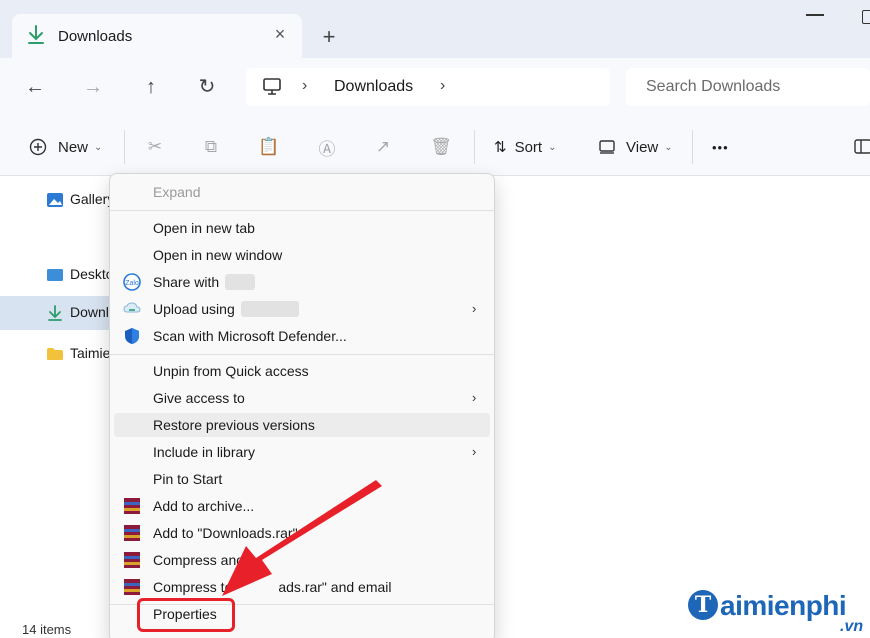 Image resolution: width=870 pixels, height=638 pixels. Describe the element at coordinates (866, 17) in the screenshot. I see `maximize-button` at that location.